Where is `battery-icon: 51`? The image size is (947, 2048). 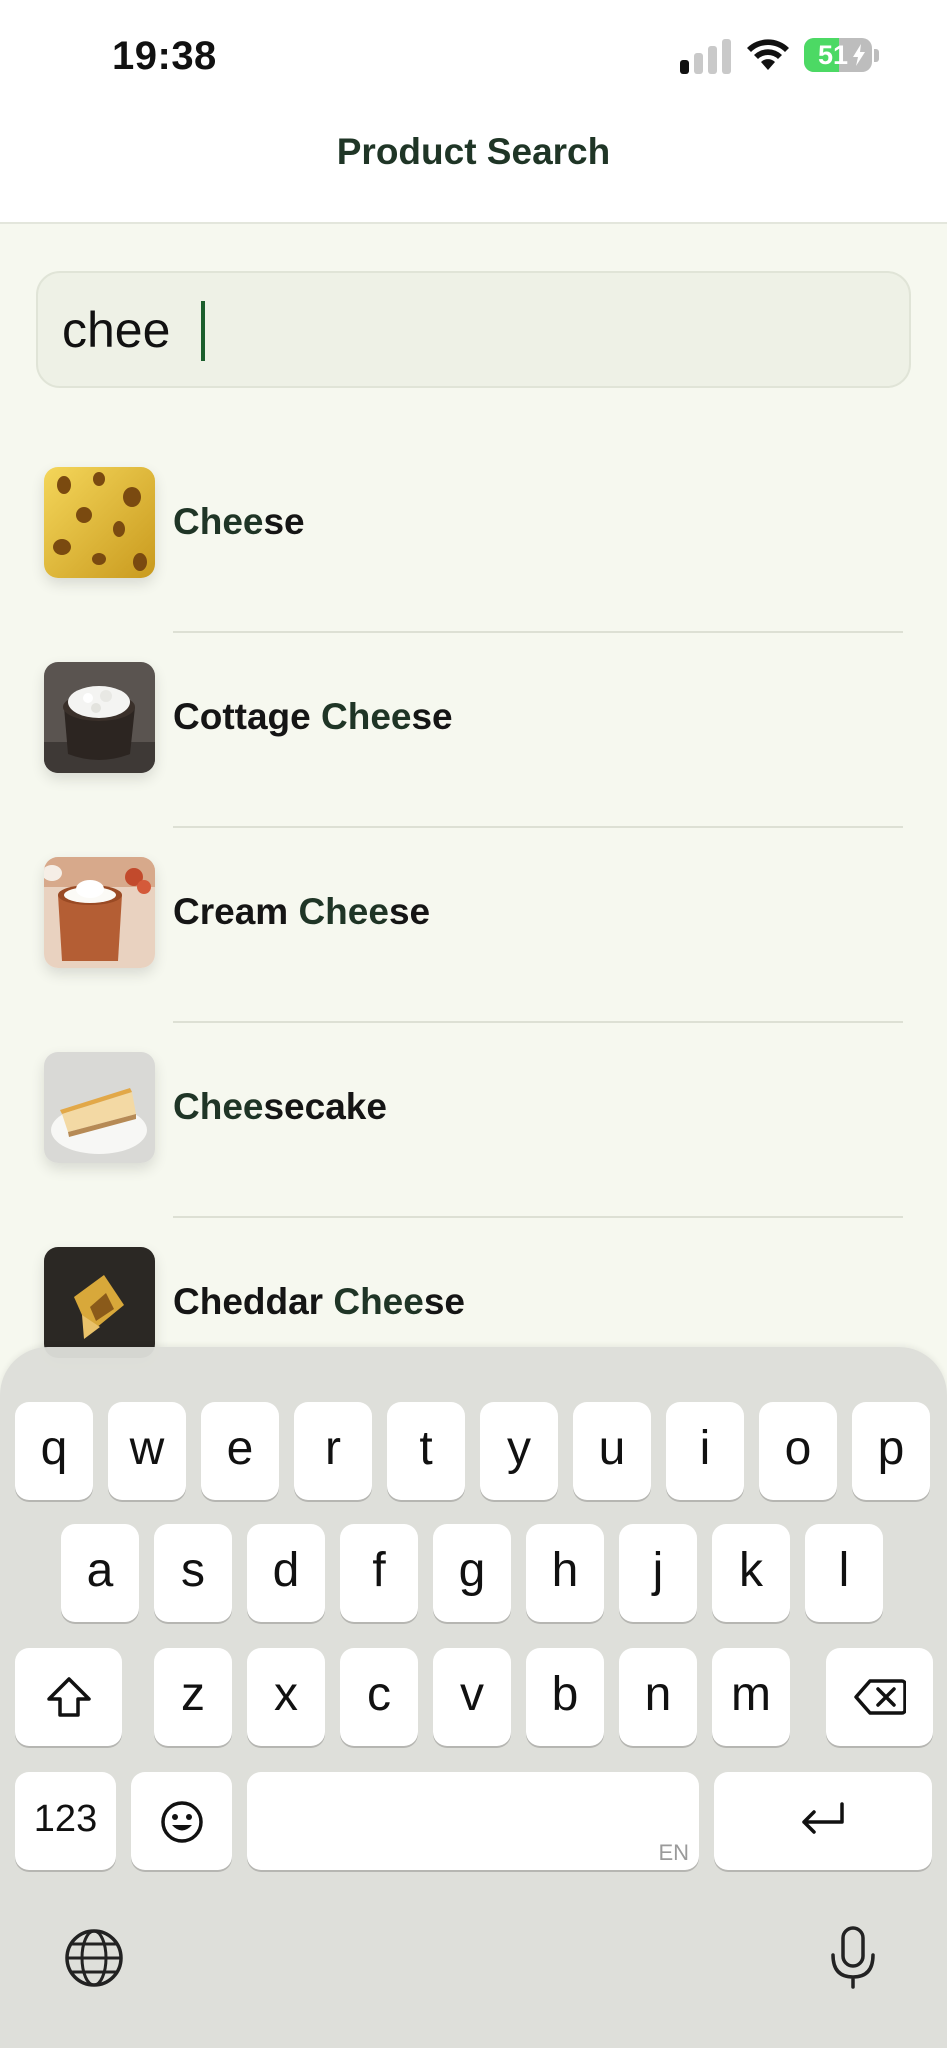 battery-icon: 51 is located at coordinates (838, 55).